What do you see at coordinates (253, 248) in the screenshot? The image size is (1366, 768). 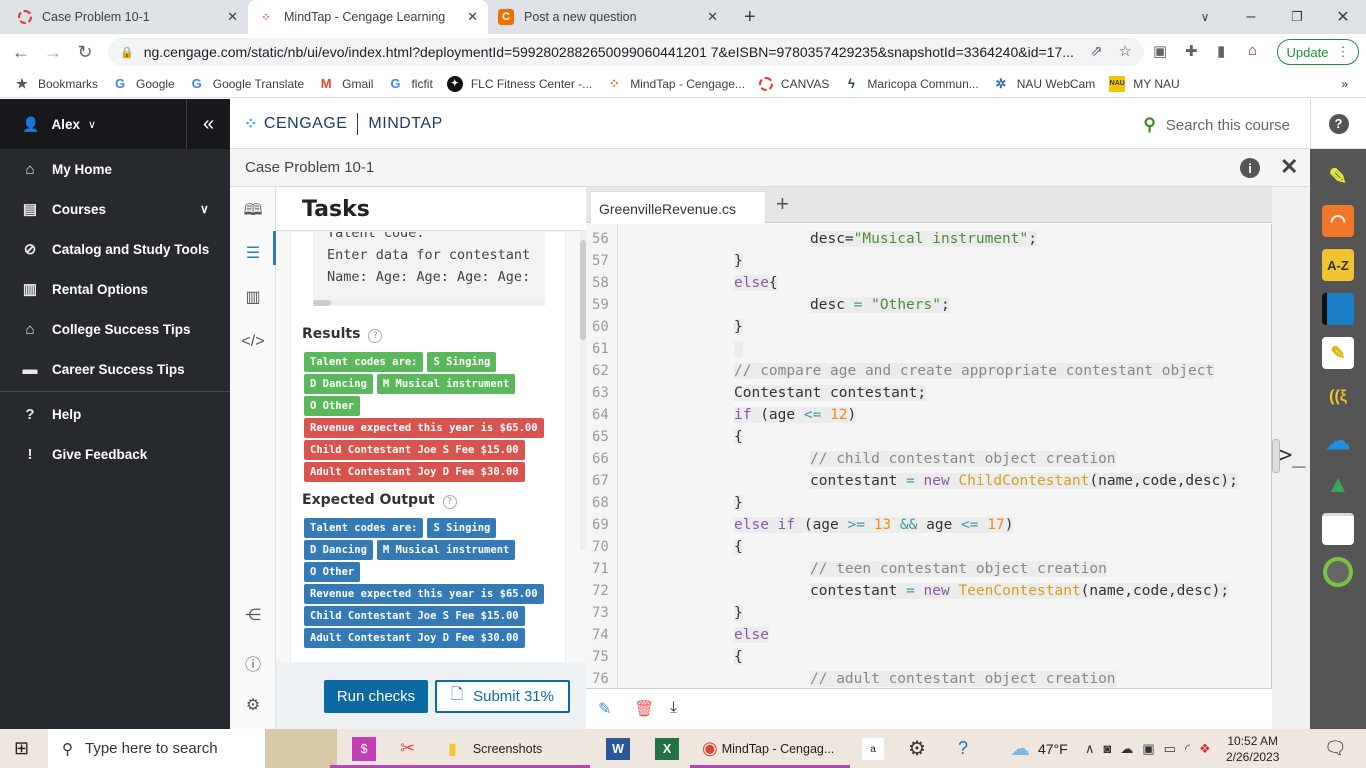 I see `task-list-icon: ☰` at bounding box center [253, 248].